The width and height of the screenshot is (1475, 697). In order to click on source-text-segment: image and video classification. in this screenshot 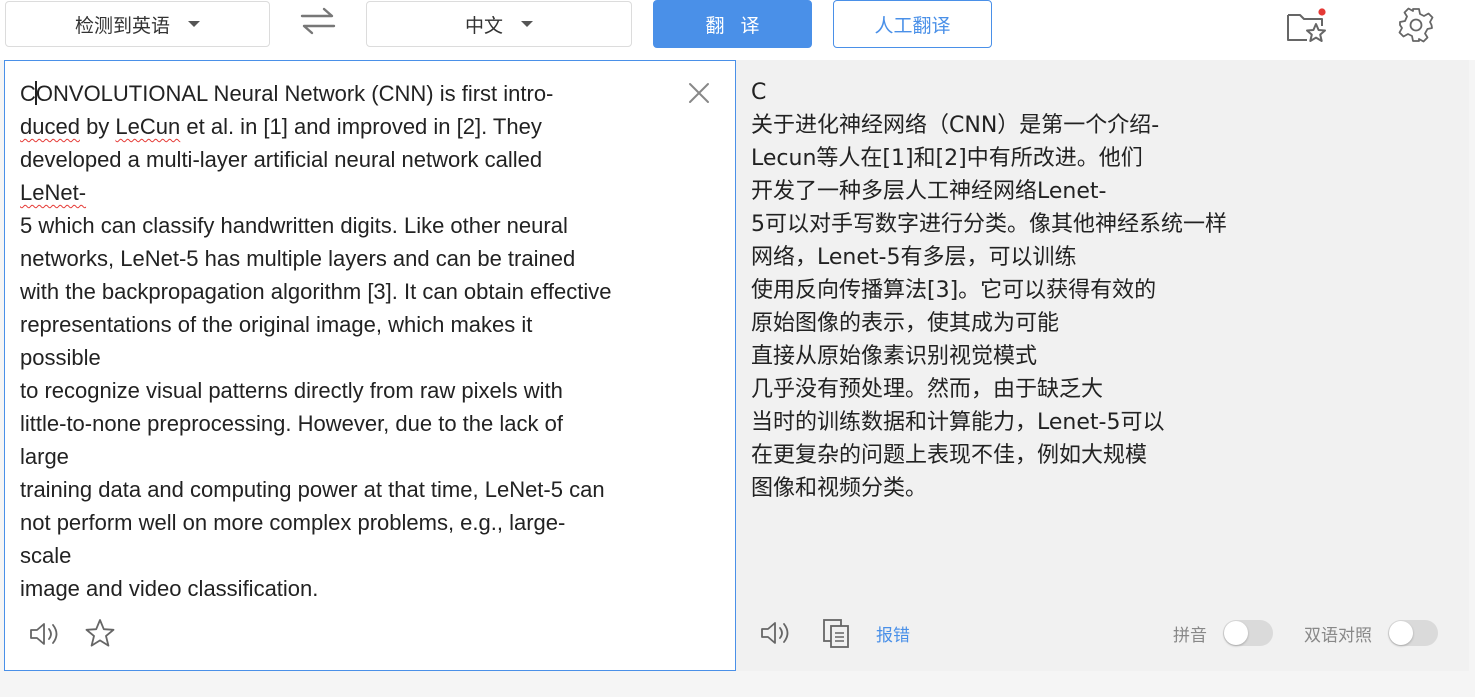, I will do `click(169, 588)`.